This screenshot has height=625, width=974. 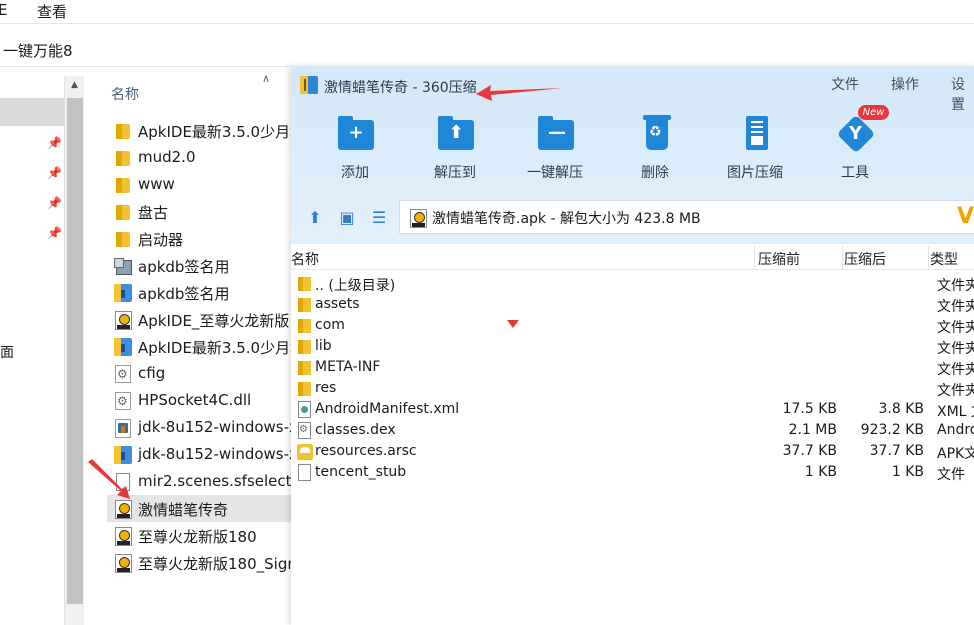 I want to click on file-row: cfig, so click(x=199, y=373).